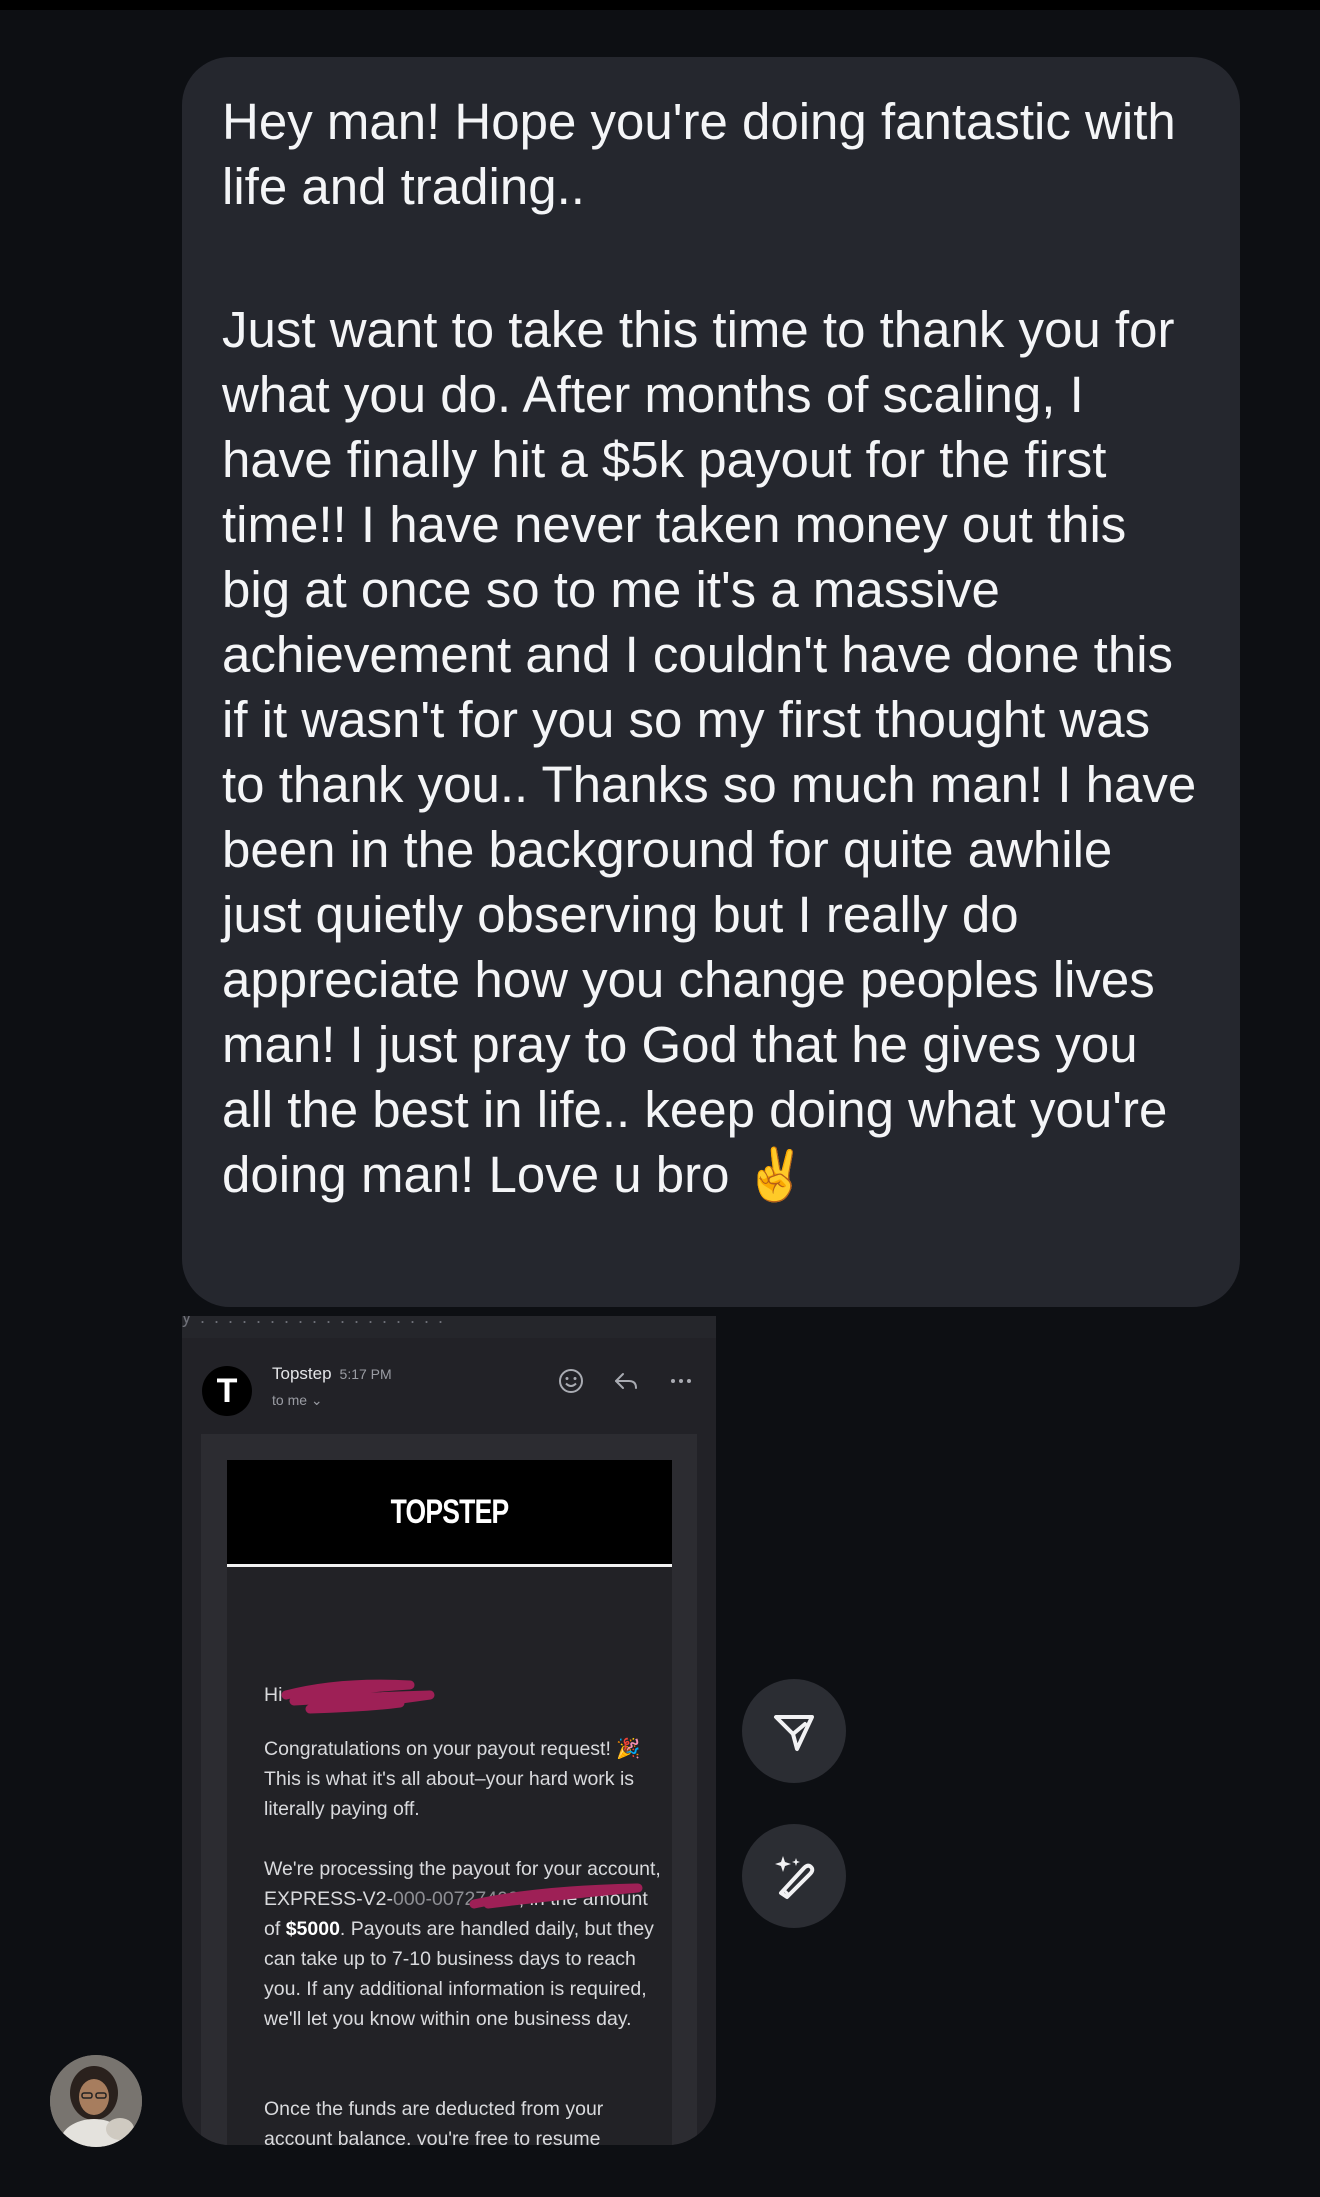  Describe the element at coordinates (358, 1696) in the screenshot. I see `name-redaction` at that location.